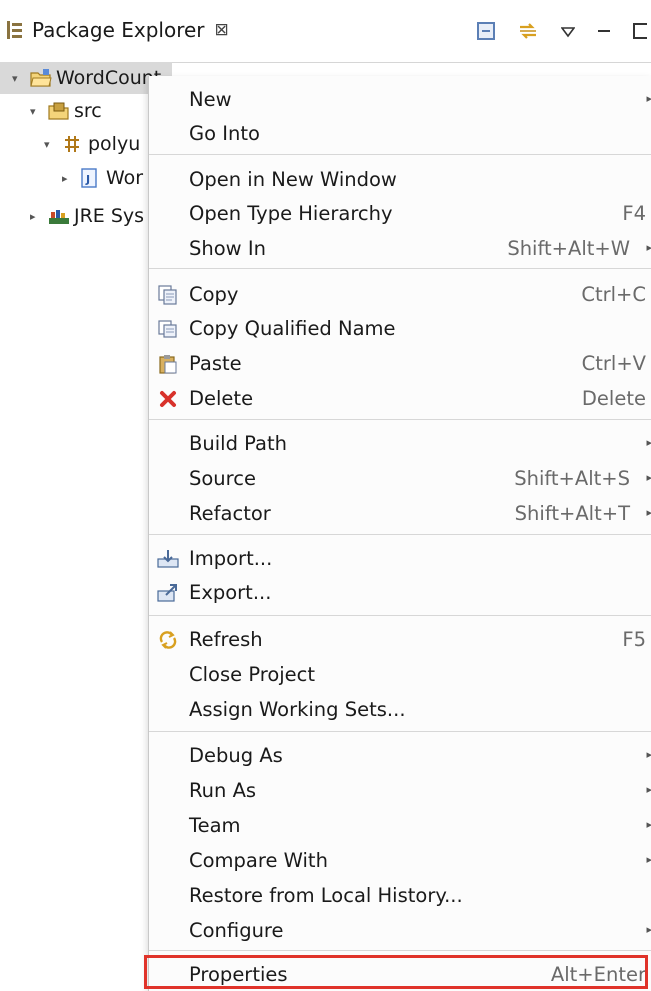 The width and height of the screenshot is (651, 991). What do you see at coordinates (400, 213) in the screenshot?
I see `menu-item-open-type-hierarchy: Open Type Hierarchy F4` at bounding box center [400, 213].